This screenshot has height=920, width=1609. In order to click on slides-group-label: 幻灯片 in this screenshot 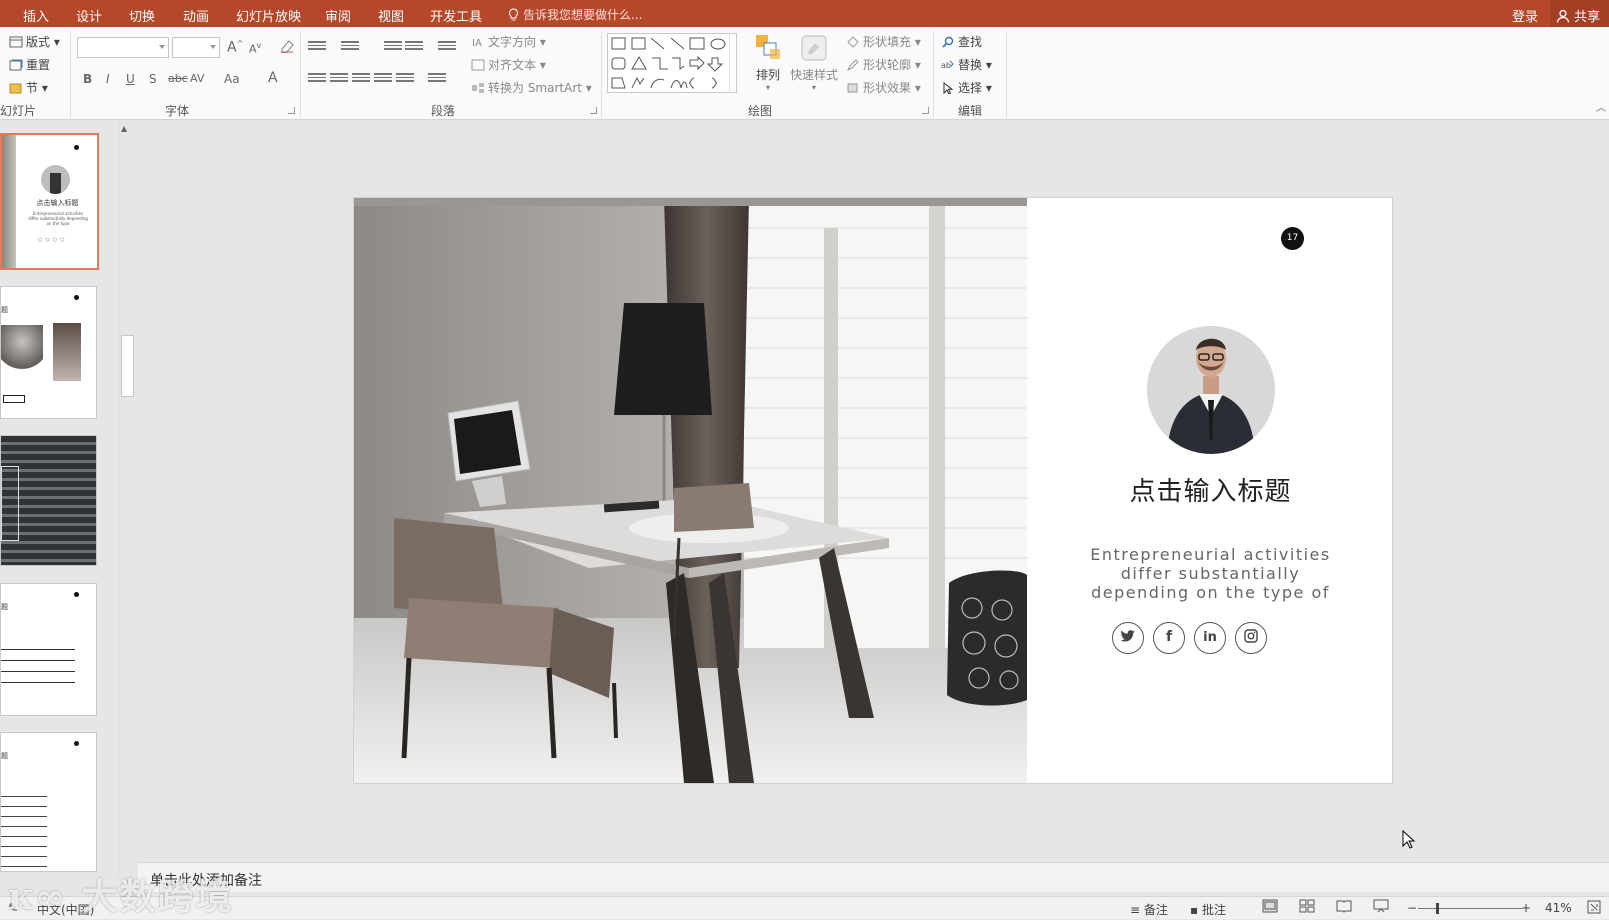, I will do `click(18, 111)`.